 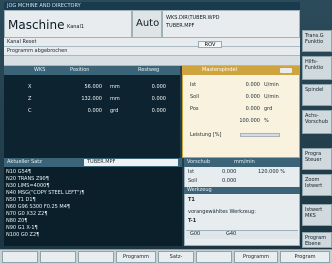 What do you see at coordinates (317, 95) in the screenshot?
I see `side-key-3: Spindel` at bounding box center [317, 95].